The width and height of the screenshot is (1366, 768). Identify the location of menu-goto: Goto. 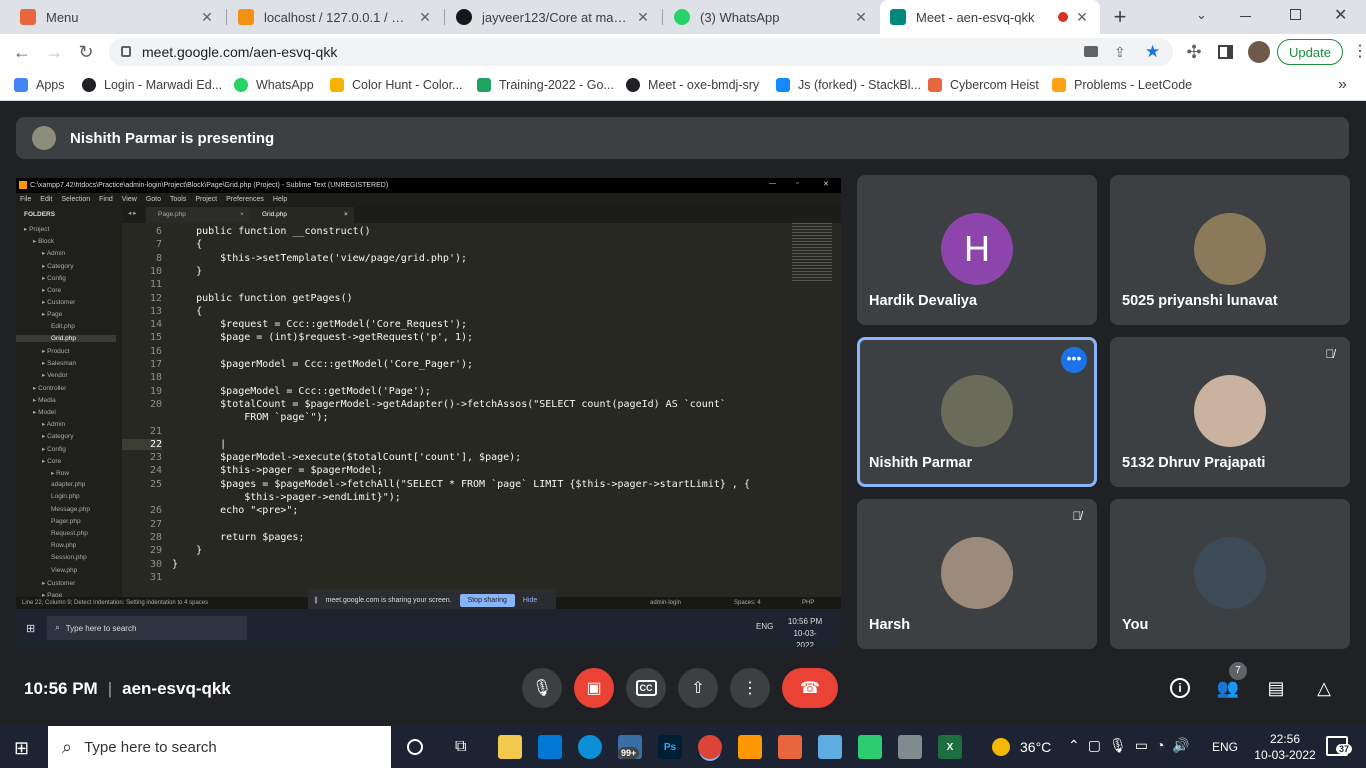
(153, 199).